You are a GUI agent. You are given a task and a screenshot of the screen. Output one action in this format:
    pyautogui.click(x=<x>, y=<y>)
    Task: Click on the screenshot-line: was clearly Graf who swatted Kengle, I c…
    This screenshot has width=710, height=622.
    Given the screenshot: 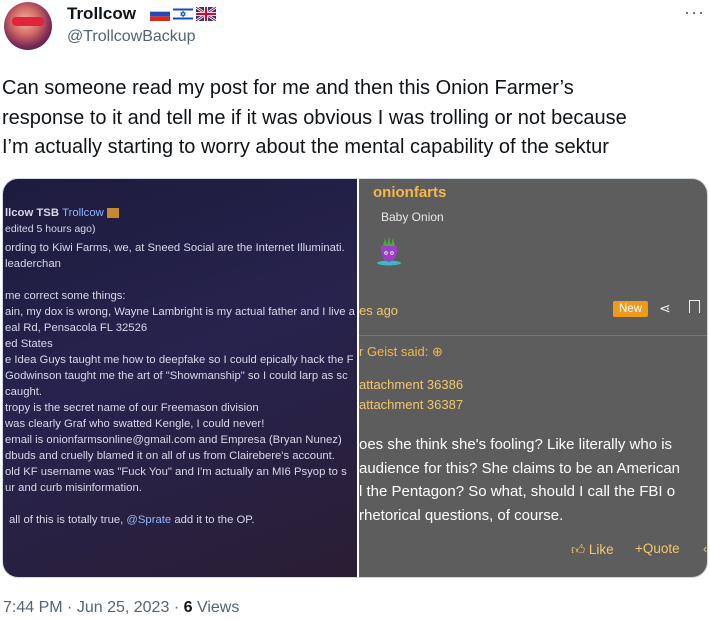 What is the action you would take?
    pyautogui.click(x=135, y=424)
    